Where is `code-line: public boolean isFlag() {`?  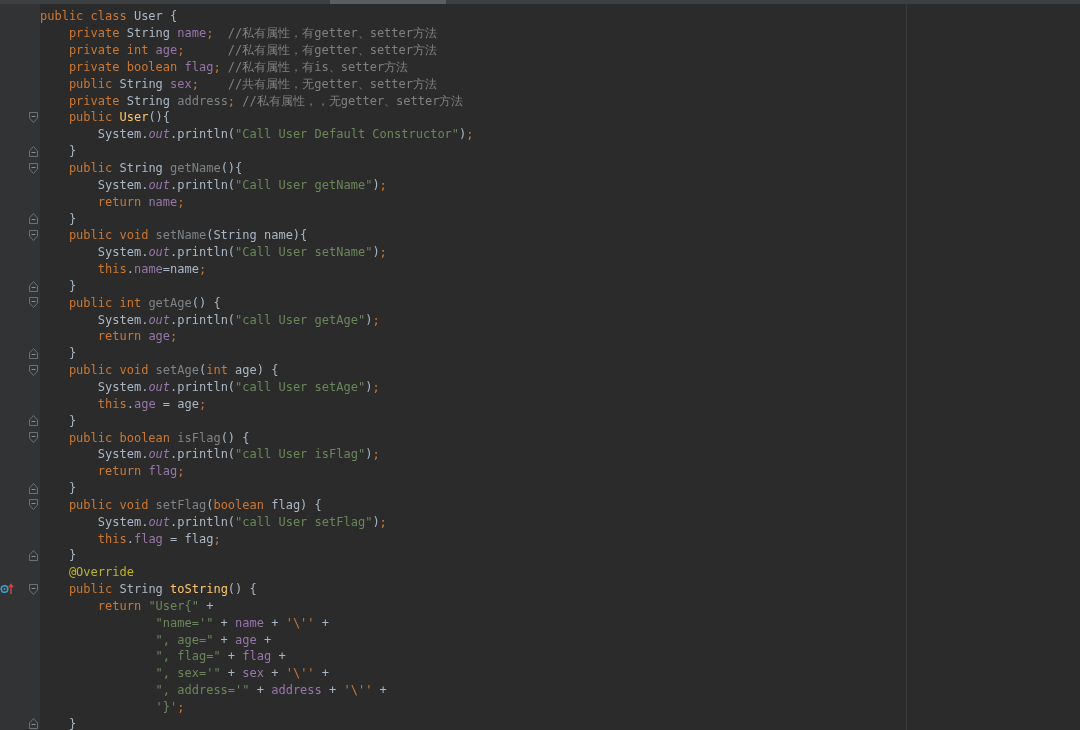 code-line: public boolean isFlag() { is located at coordinates (158, 437).